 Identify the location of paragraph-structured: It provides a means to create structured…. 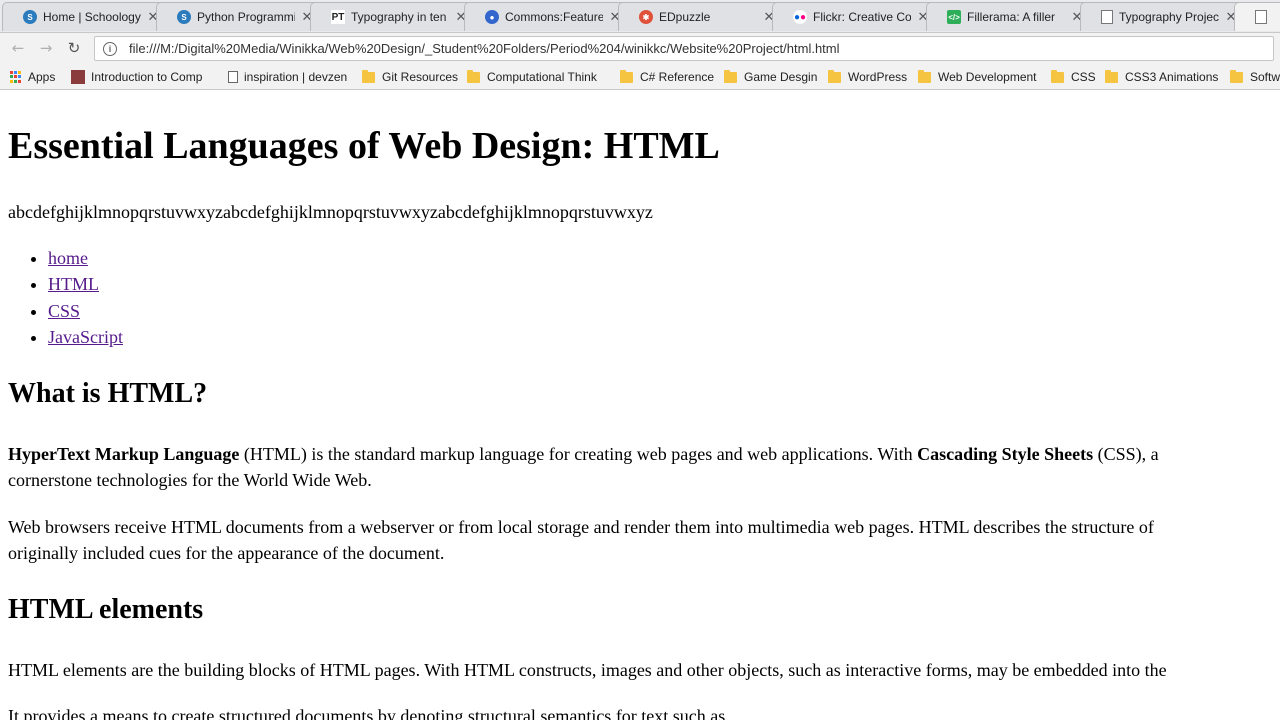
(367, 713).